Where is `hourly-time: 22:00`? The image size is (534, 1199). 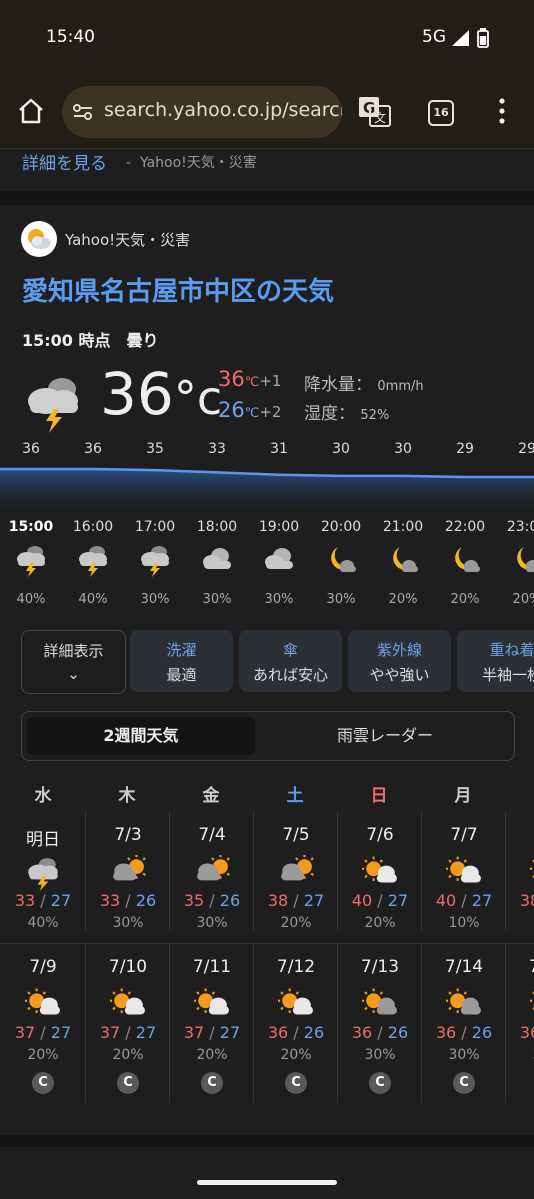 hourly-time: 22:00 is located at coordinates (465, 527).